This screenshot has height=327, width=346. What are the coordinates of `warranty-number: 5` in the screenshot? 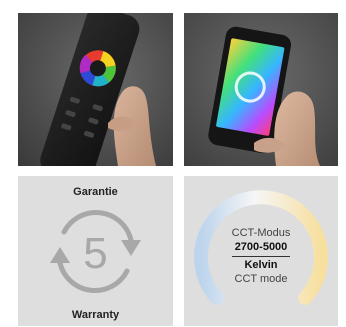 It's located at (95, 253).